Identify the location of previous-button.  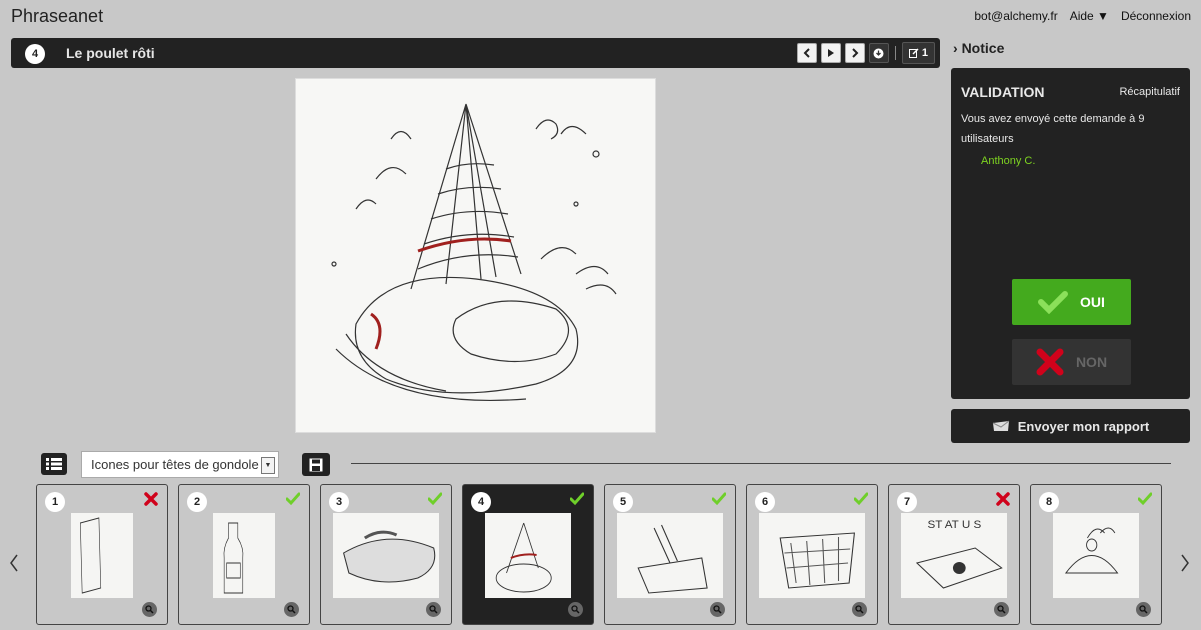
(806, 53).